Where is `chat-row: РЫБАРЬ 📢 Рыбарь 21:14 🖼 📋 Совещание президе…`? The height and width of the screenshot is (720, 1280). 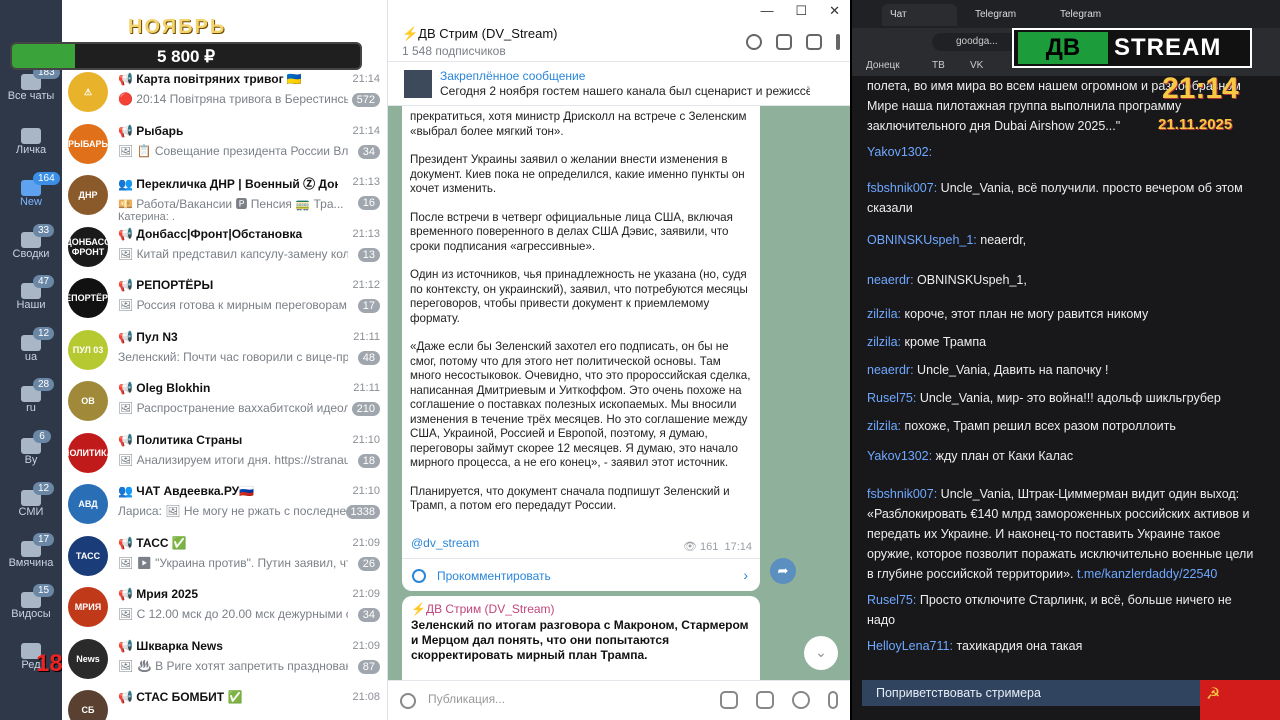 chat-row: РЫБАРЬ 📢 Рыбарь 21:14 🖼 📋 Совещание президе… is located at coordinates (224, 145).